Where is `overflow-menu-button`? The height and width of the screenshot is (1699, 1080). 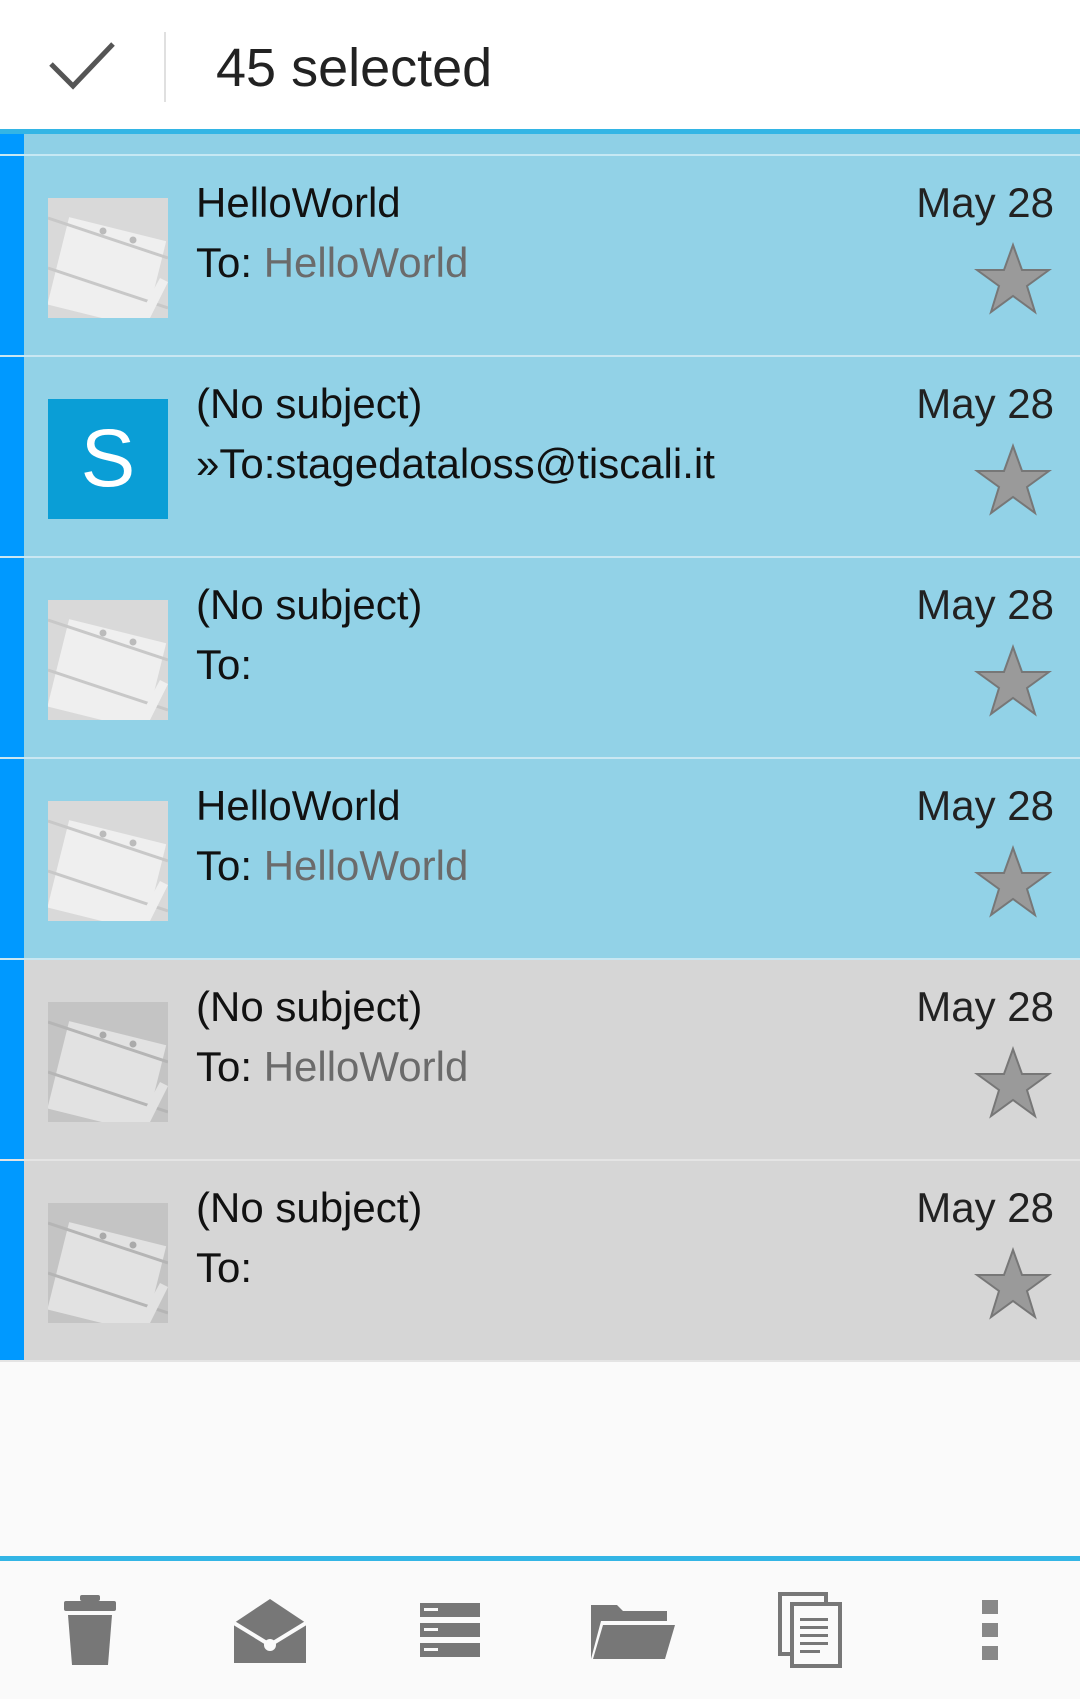
overflow-menu-button is located at coordinates (990, 1630).